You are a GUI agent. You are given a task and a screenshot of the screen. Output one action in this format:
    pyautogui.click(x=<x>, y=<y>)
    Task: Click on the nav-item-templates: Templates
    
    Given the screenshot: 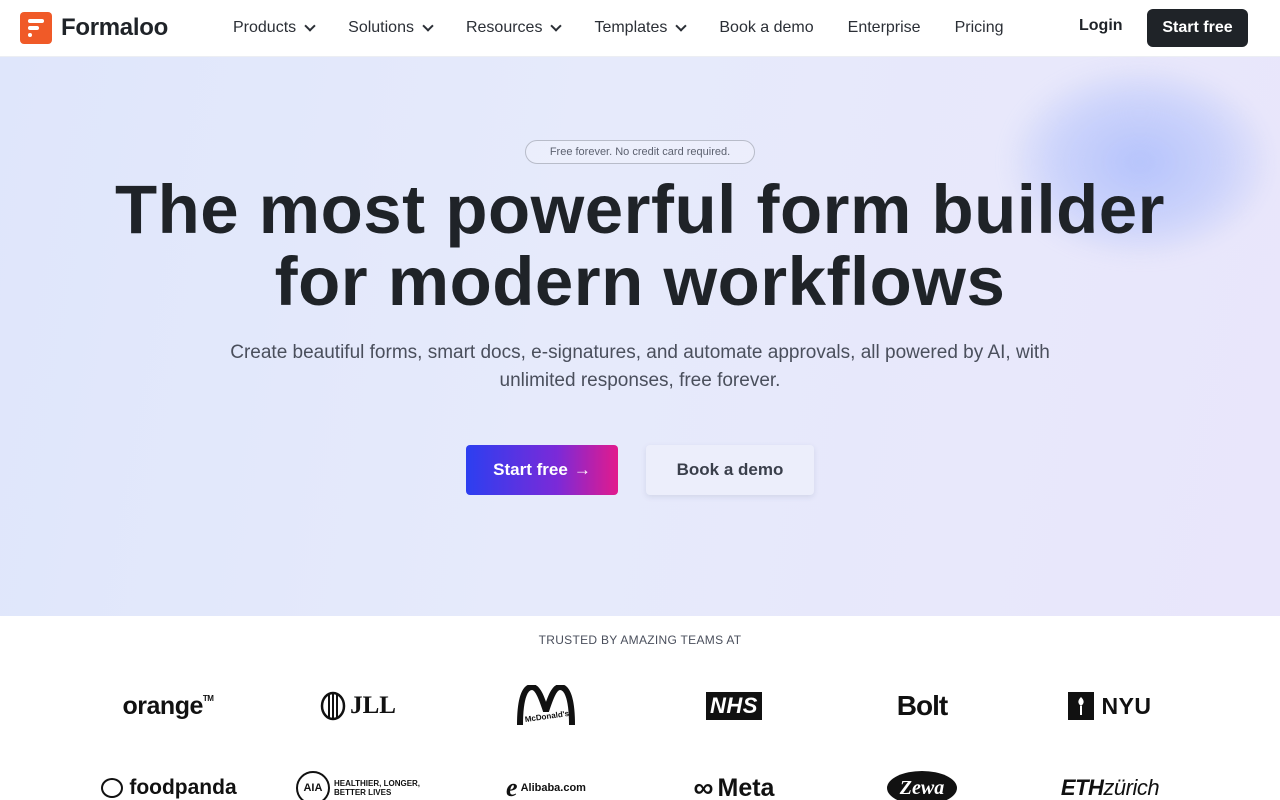 What is the action you would take?
    pyautogui.click(x=641, y=28)
    